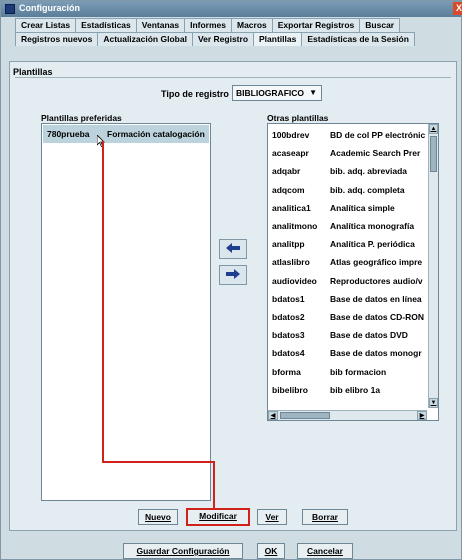 The height and width of the screenshot is (560, 462). Describe the element at coordinates (288, 317) in the screenshot. I see `template-code: bdatos2` at that location.